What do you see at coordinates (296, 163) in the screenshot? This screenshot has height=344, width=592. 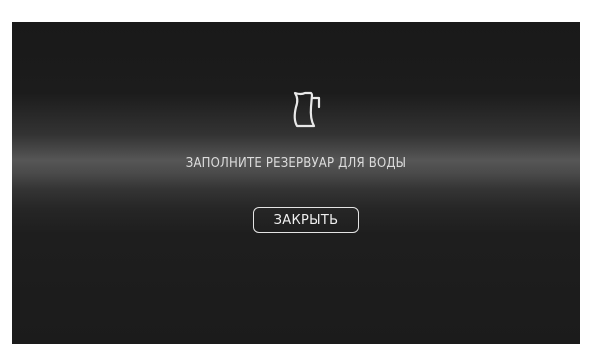 I see `refill-water-tank-message: ЗАПОЛНИТЕ РЕЗЕРВУАР ДЛЯ ВОДЫ` at bounding box center [296, 163].